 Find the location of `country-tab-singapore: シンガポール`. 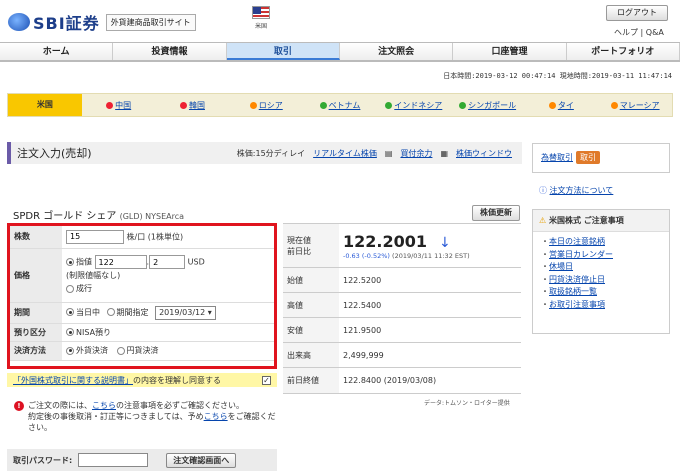

country-tab-singapore: シンガポール is located at coordinates (488, 105).